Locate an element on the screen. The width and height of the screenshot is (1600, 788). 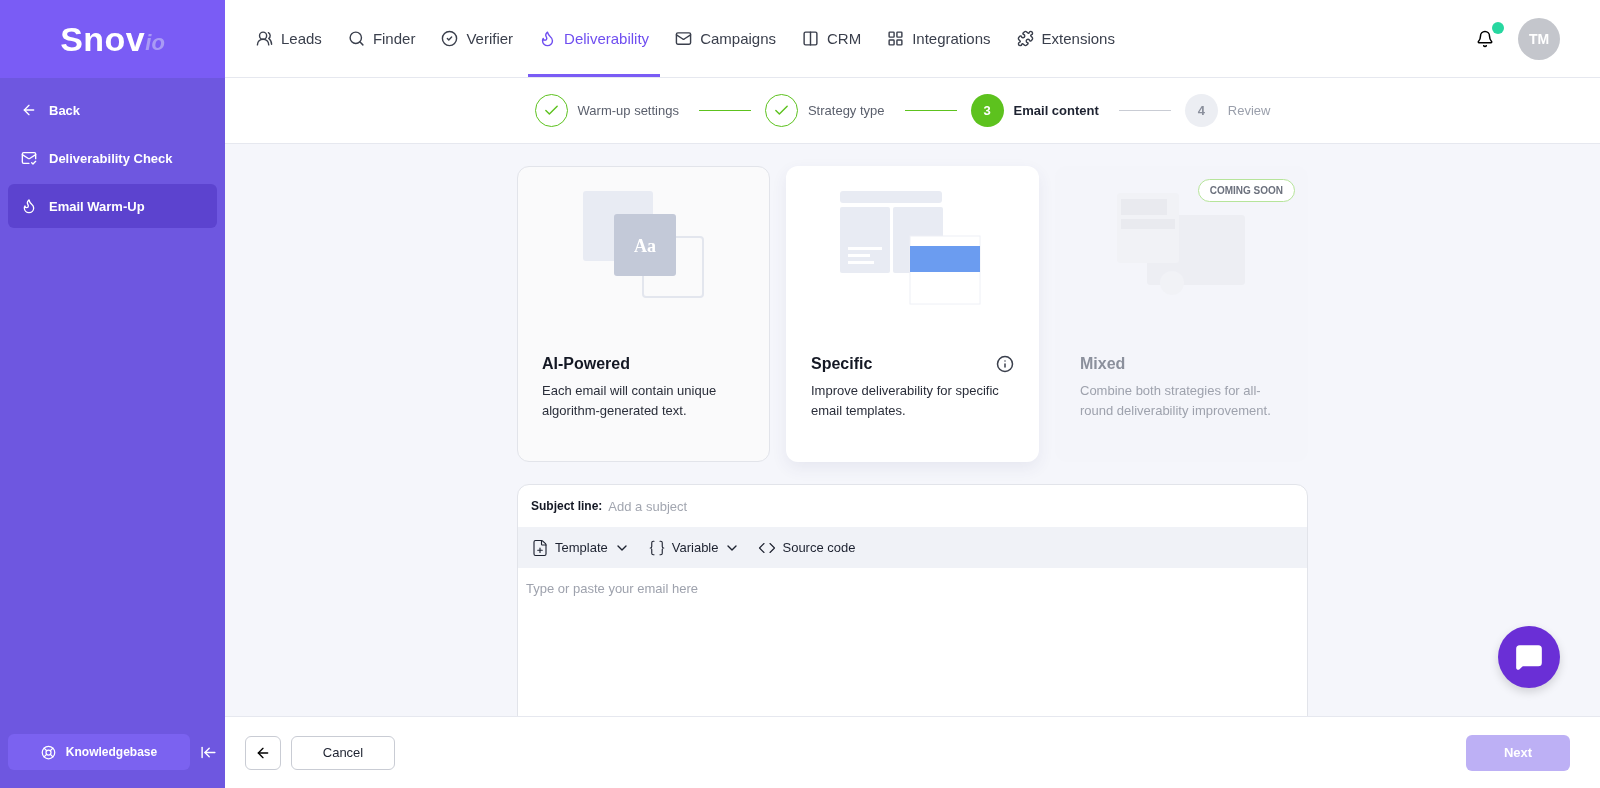
step-label: Email content is located at coordinates (1056, 110).